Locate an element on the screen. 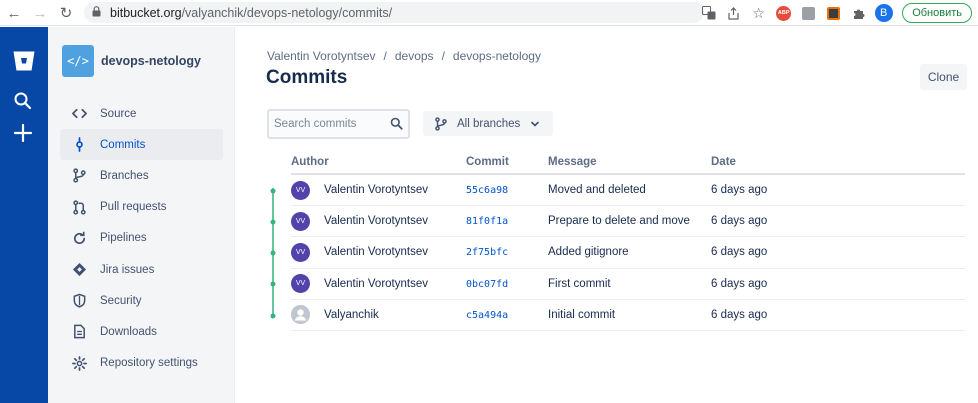  reload-icon: ↻ is located at coordinates (66, 13).